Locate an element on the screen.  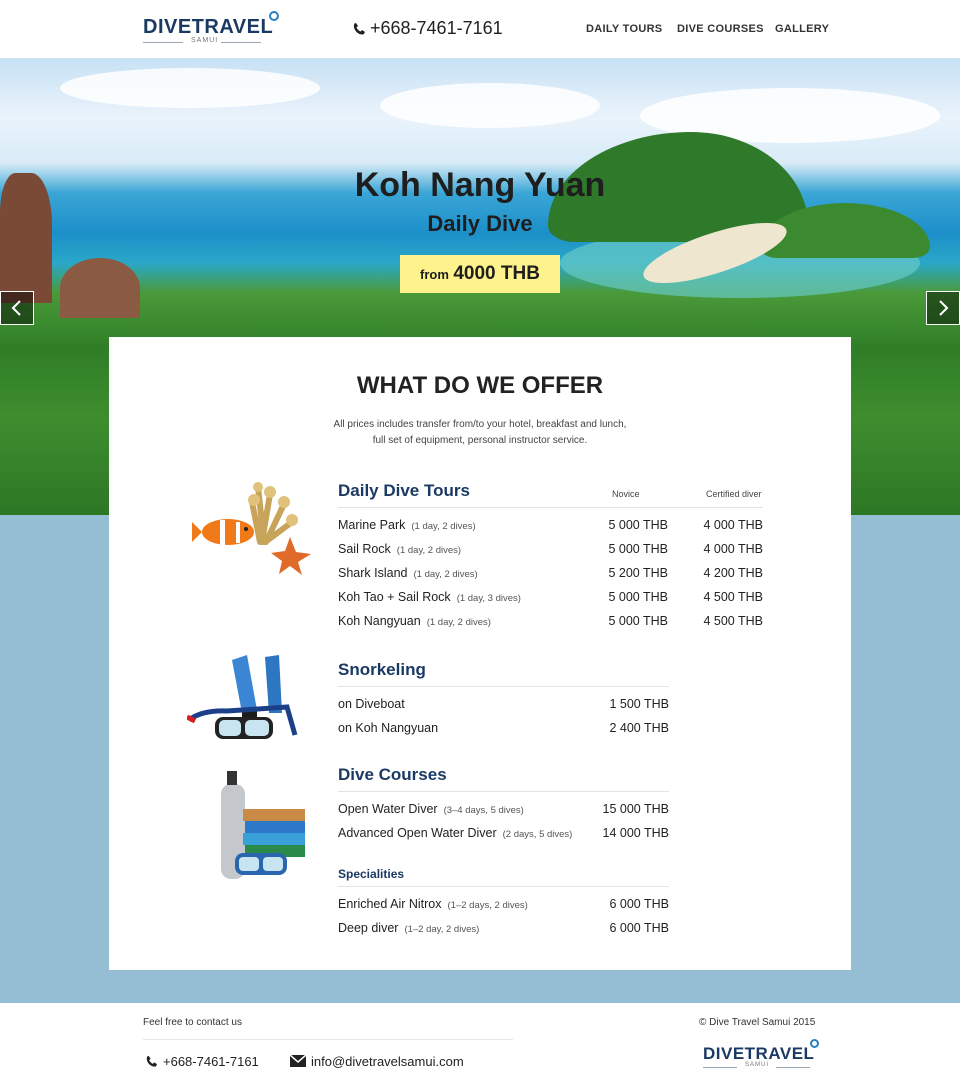
price-novice: 5 200 THB is located at coordinates (638, 573).